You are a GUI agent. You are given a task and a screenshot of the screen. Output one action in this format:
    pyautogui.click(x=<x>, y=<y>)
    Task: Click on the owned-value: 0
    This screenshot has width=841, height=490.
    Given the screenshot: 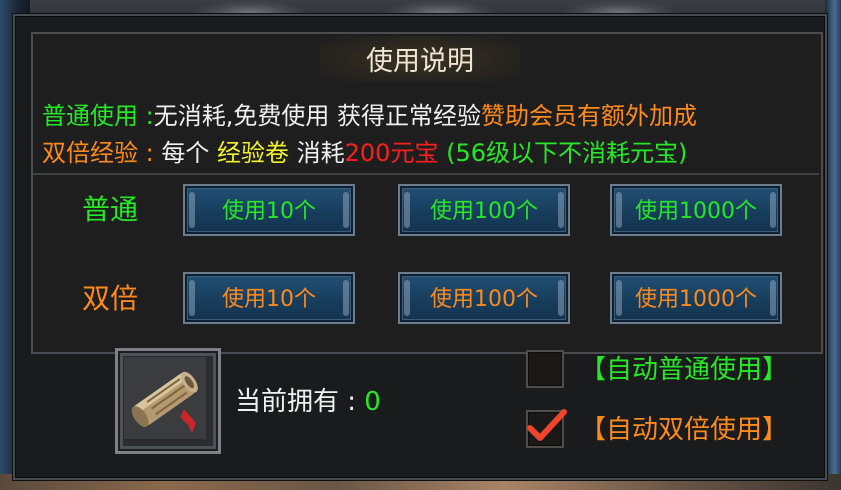 What is the action you would take?
    pyautogui.click(x=372, y=402)
    